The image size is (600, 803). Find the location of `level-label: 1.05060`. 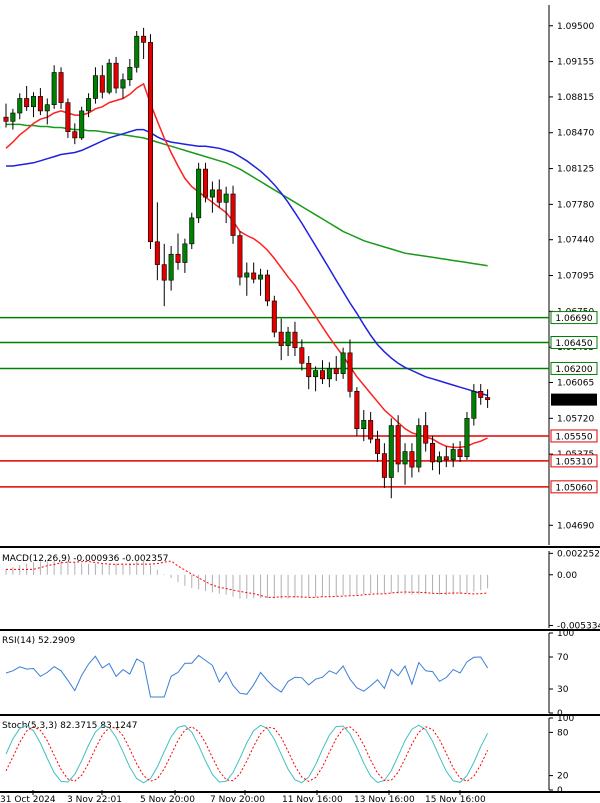

level-label: 1.05060 is located at coordinates (573, 488).